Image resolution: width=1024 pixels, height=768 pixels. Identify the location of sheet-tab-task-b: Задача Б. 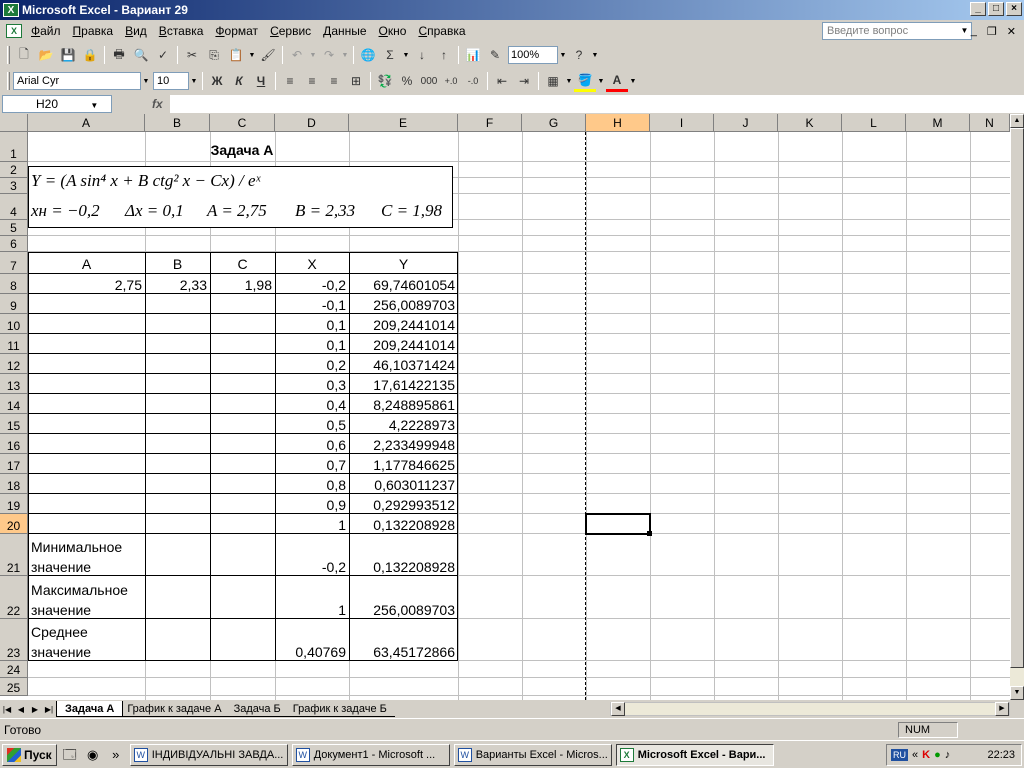
(257, 709).